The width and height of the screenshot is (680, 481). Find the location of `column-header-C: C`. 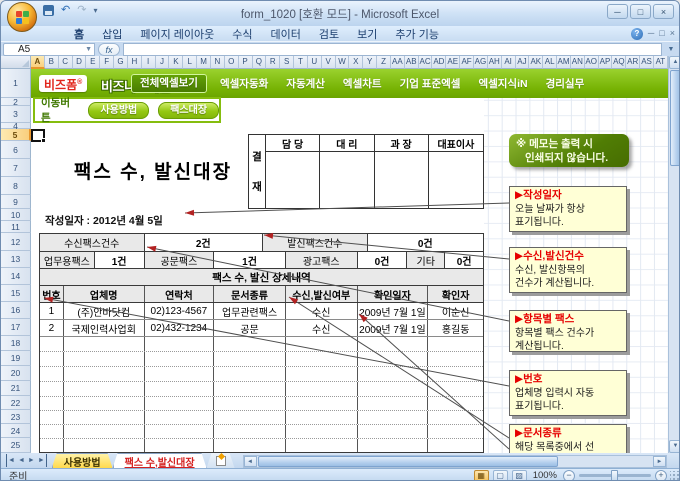

column-header-C: C is located at coordinates (65, 62).